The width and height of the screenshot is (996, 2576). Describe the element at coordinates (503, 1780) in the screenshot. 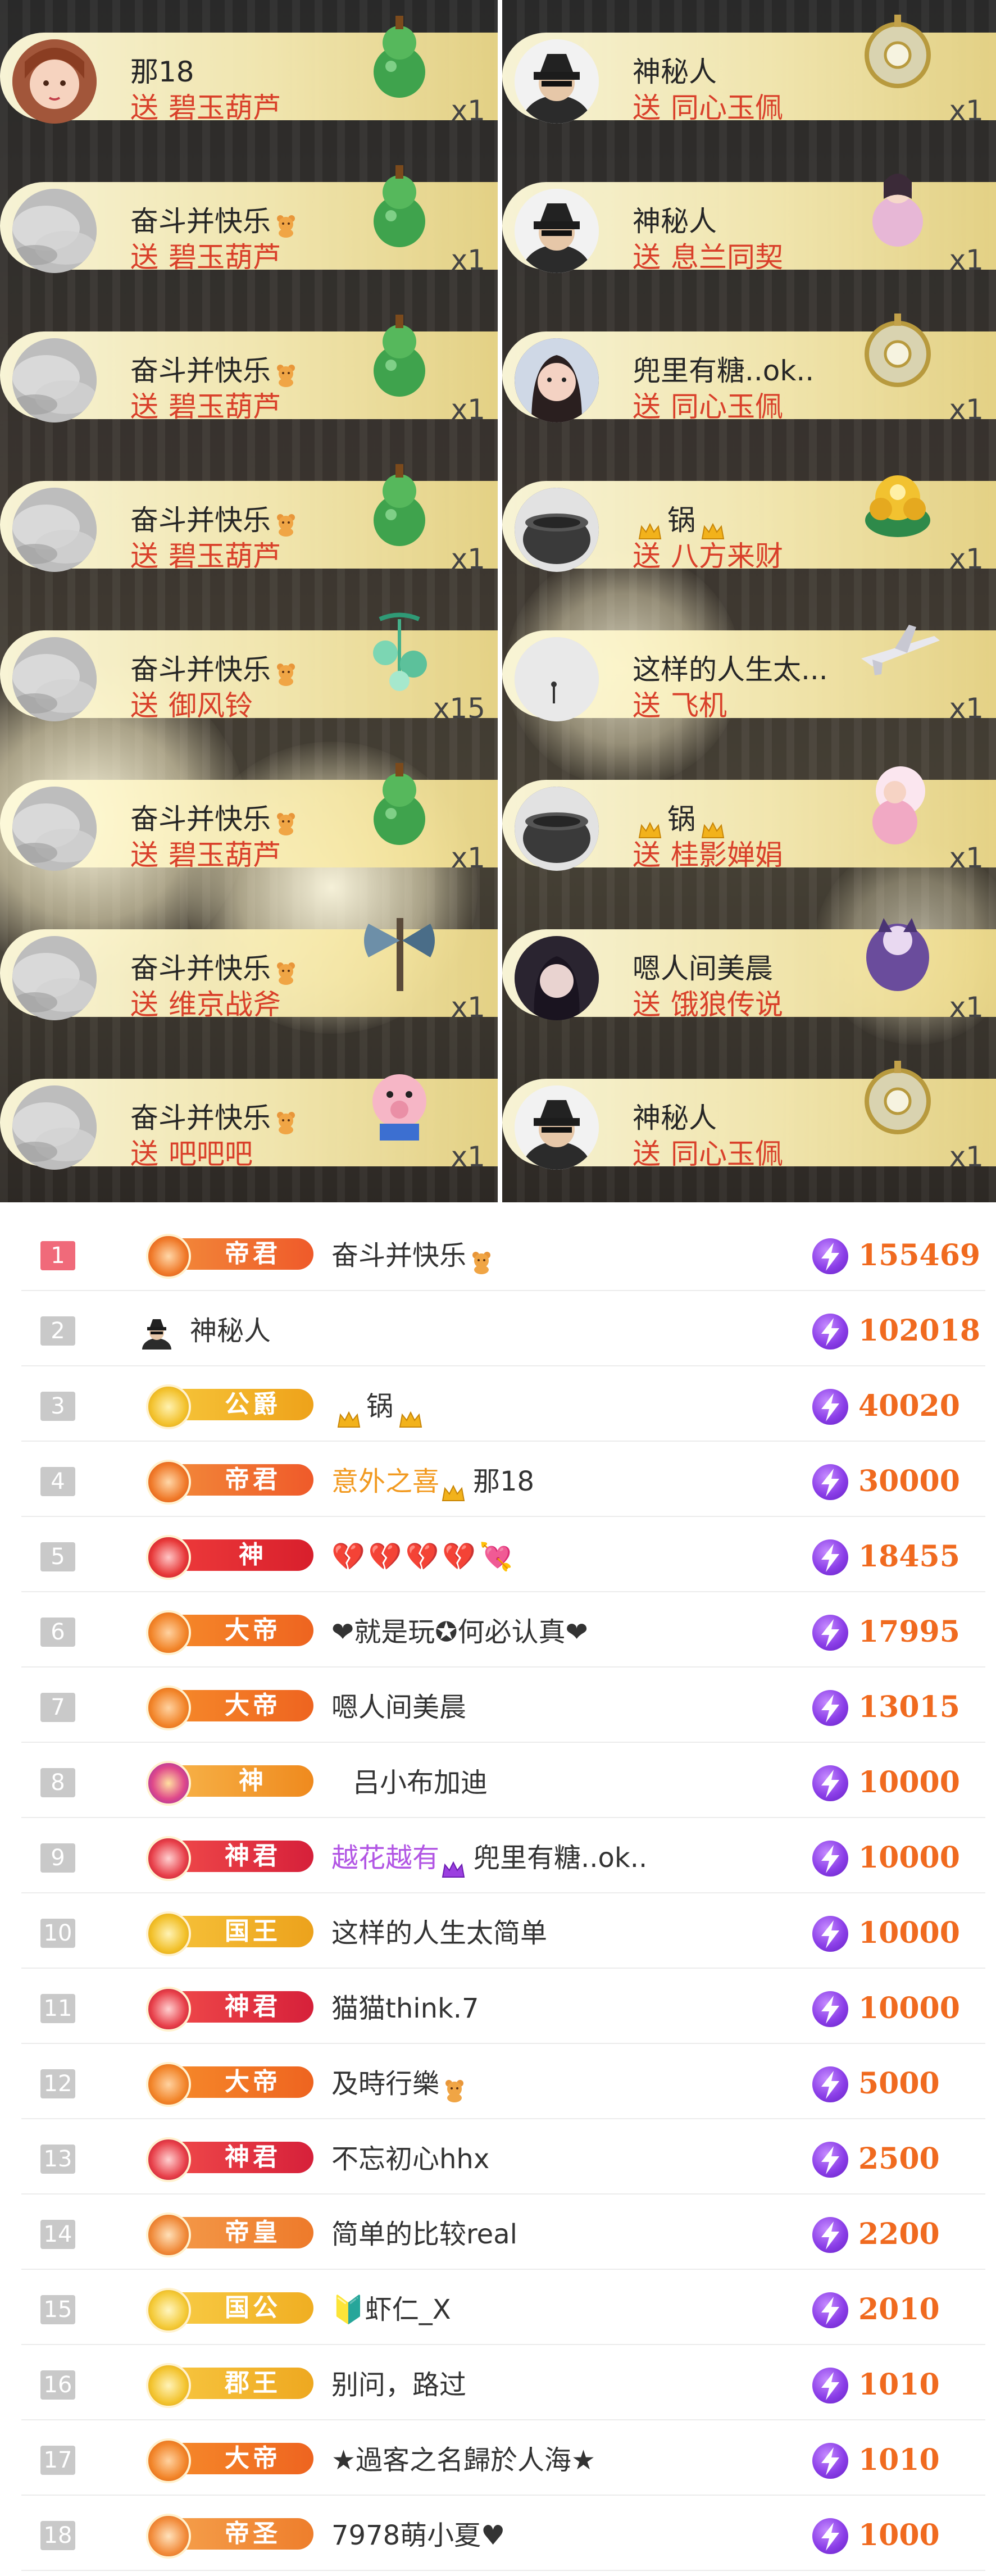

I see `leaderboard-row: 8 神 吕小布加迪 10000` at that location.